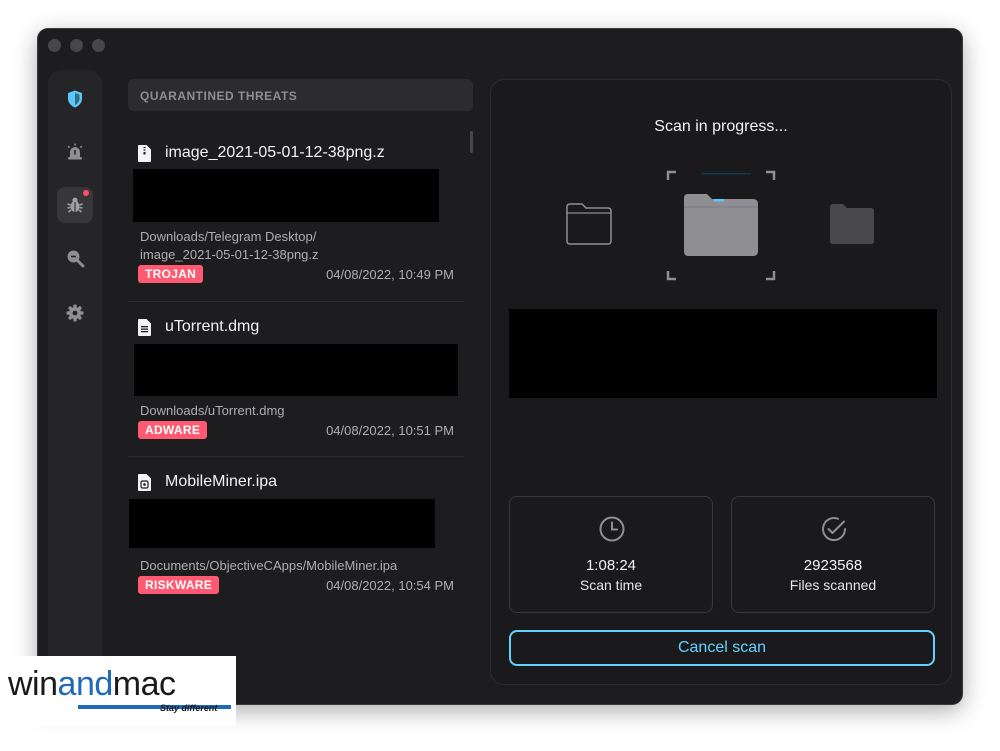  I want to click on sidebar-item-scan, so click(75, 258).